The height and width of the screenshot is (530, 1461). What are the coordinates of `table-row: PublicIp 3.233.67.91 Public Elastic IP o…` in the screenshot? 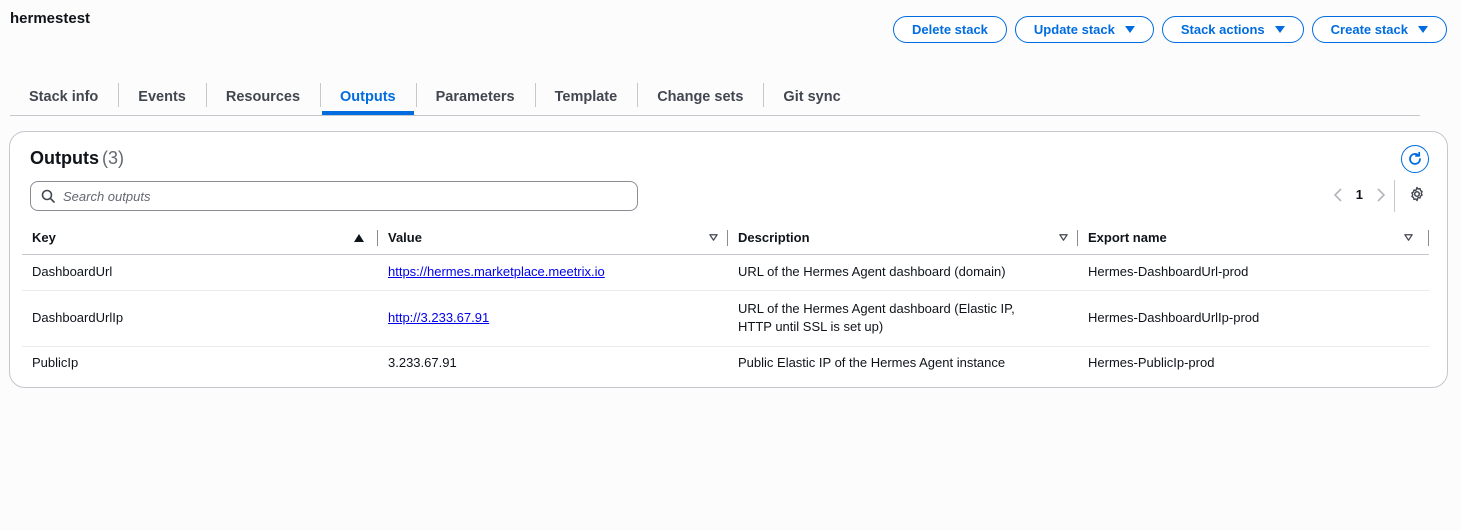 It's located at (725, 363).